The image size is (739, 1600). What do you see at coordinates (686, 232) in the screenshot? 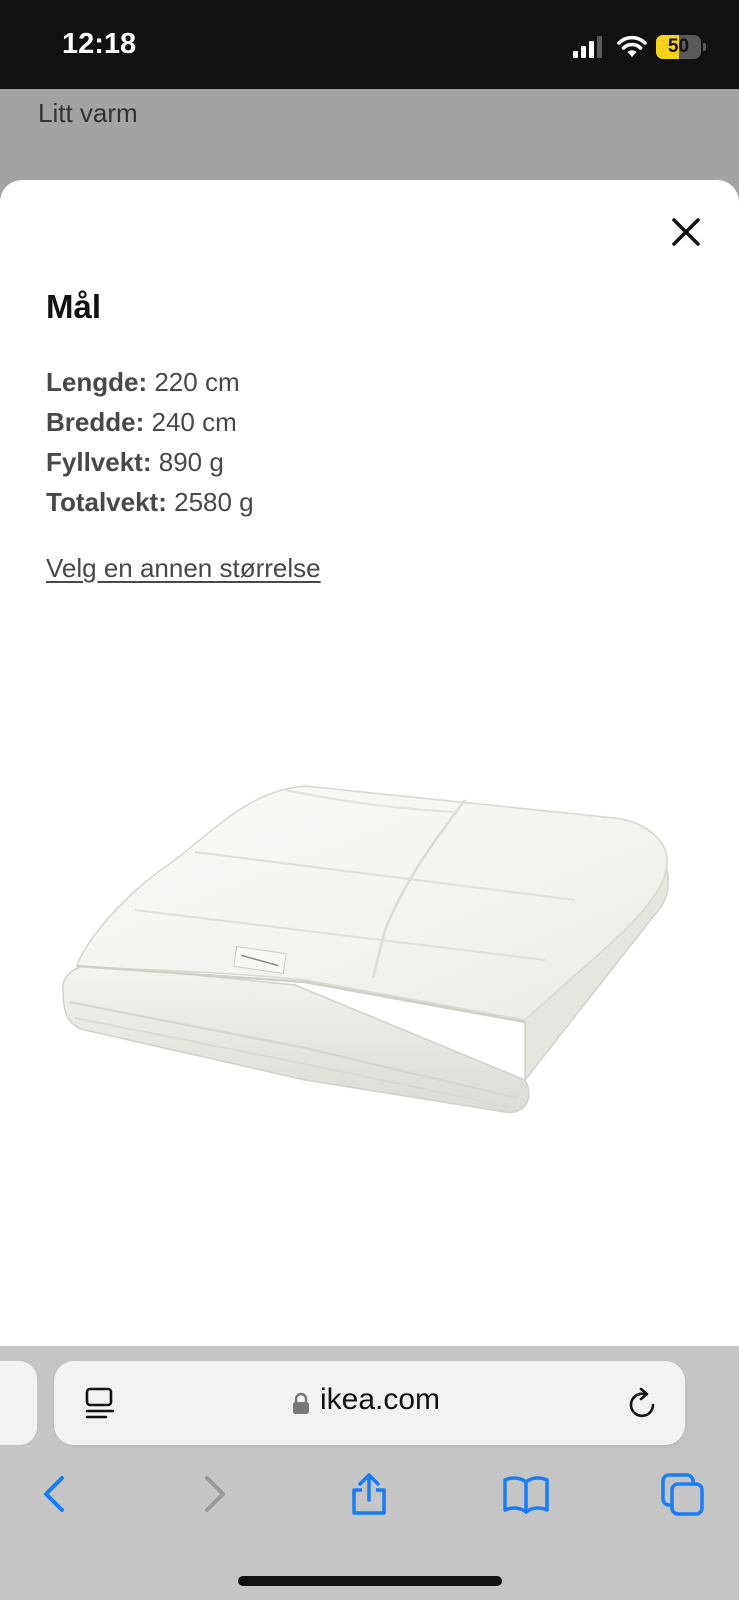
I see `close-icon` at bounding box center [686, 232].